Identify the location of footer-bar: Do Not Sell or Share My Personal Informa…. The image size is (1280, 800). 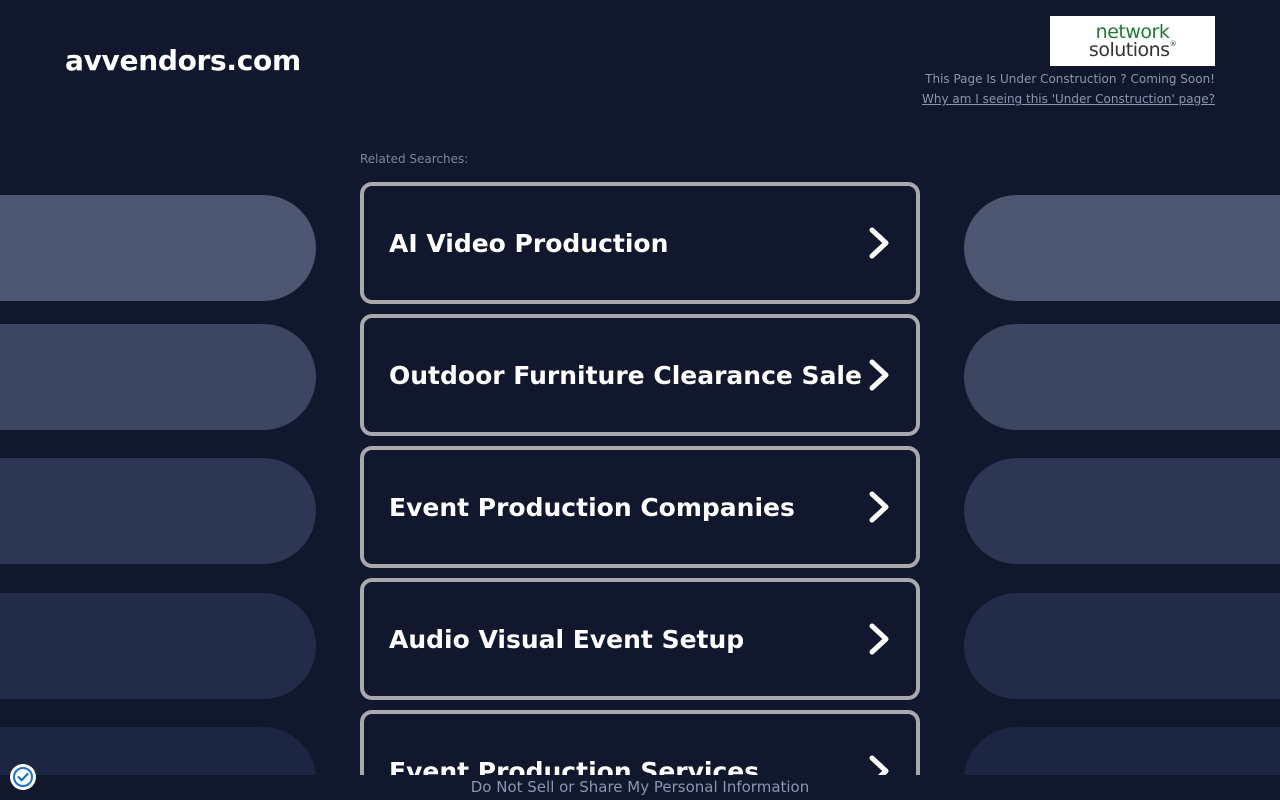
(640, 787).